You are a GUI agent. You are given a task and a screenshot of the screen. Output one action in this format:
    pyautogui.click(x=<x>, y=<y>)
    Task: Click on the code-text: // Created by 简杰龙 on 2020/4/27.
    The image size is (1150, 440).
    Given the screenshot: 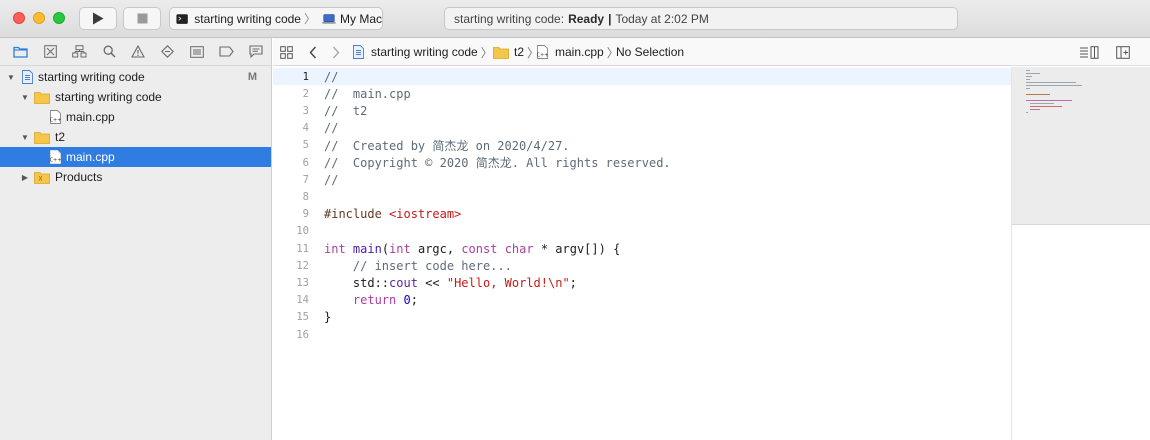 What is the action you would take?
    pyautogui.click(x=447, y=145)
    